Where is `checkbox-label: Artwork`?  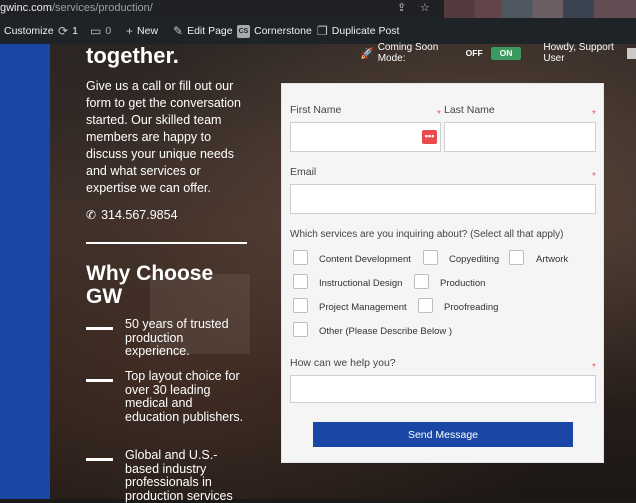
checkbox-label: Artwork is located at coordinates (552, 259).